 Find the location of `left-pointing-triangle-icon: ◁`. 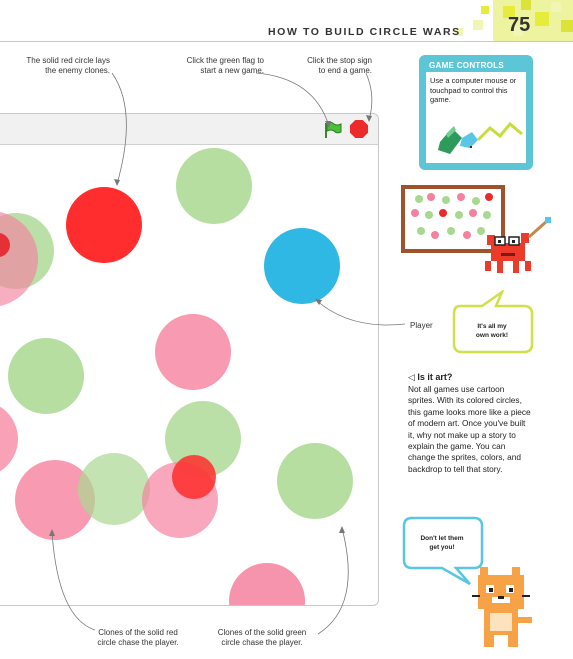

left-pointing-triangle-icon: ◁ is located at coordinates (413, 377).